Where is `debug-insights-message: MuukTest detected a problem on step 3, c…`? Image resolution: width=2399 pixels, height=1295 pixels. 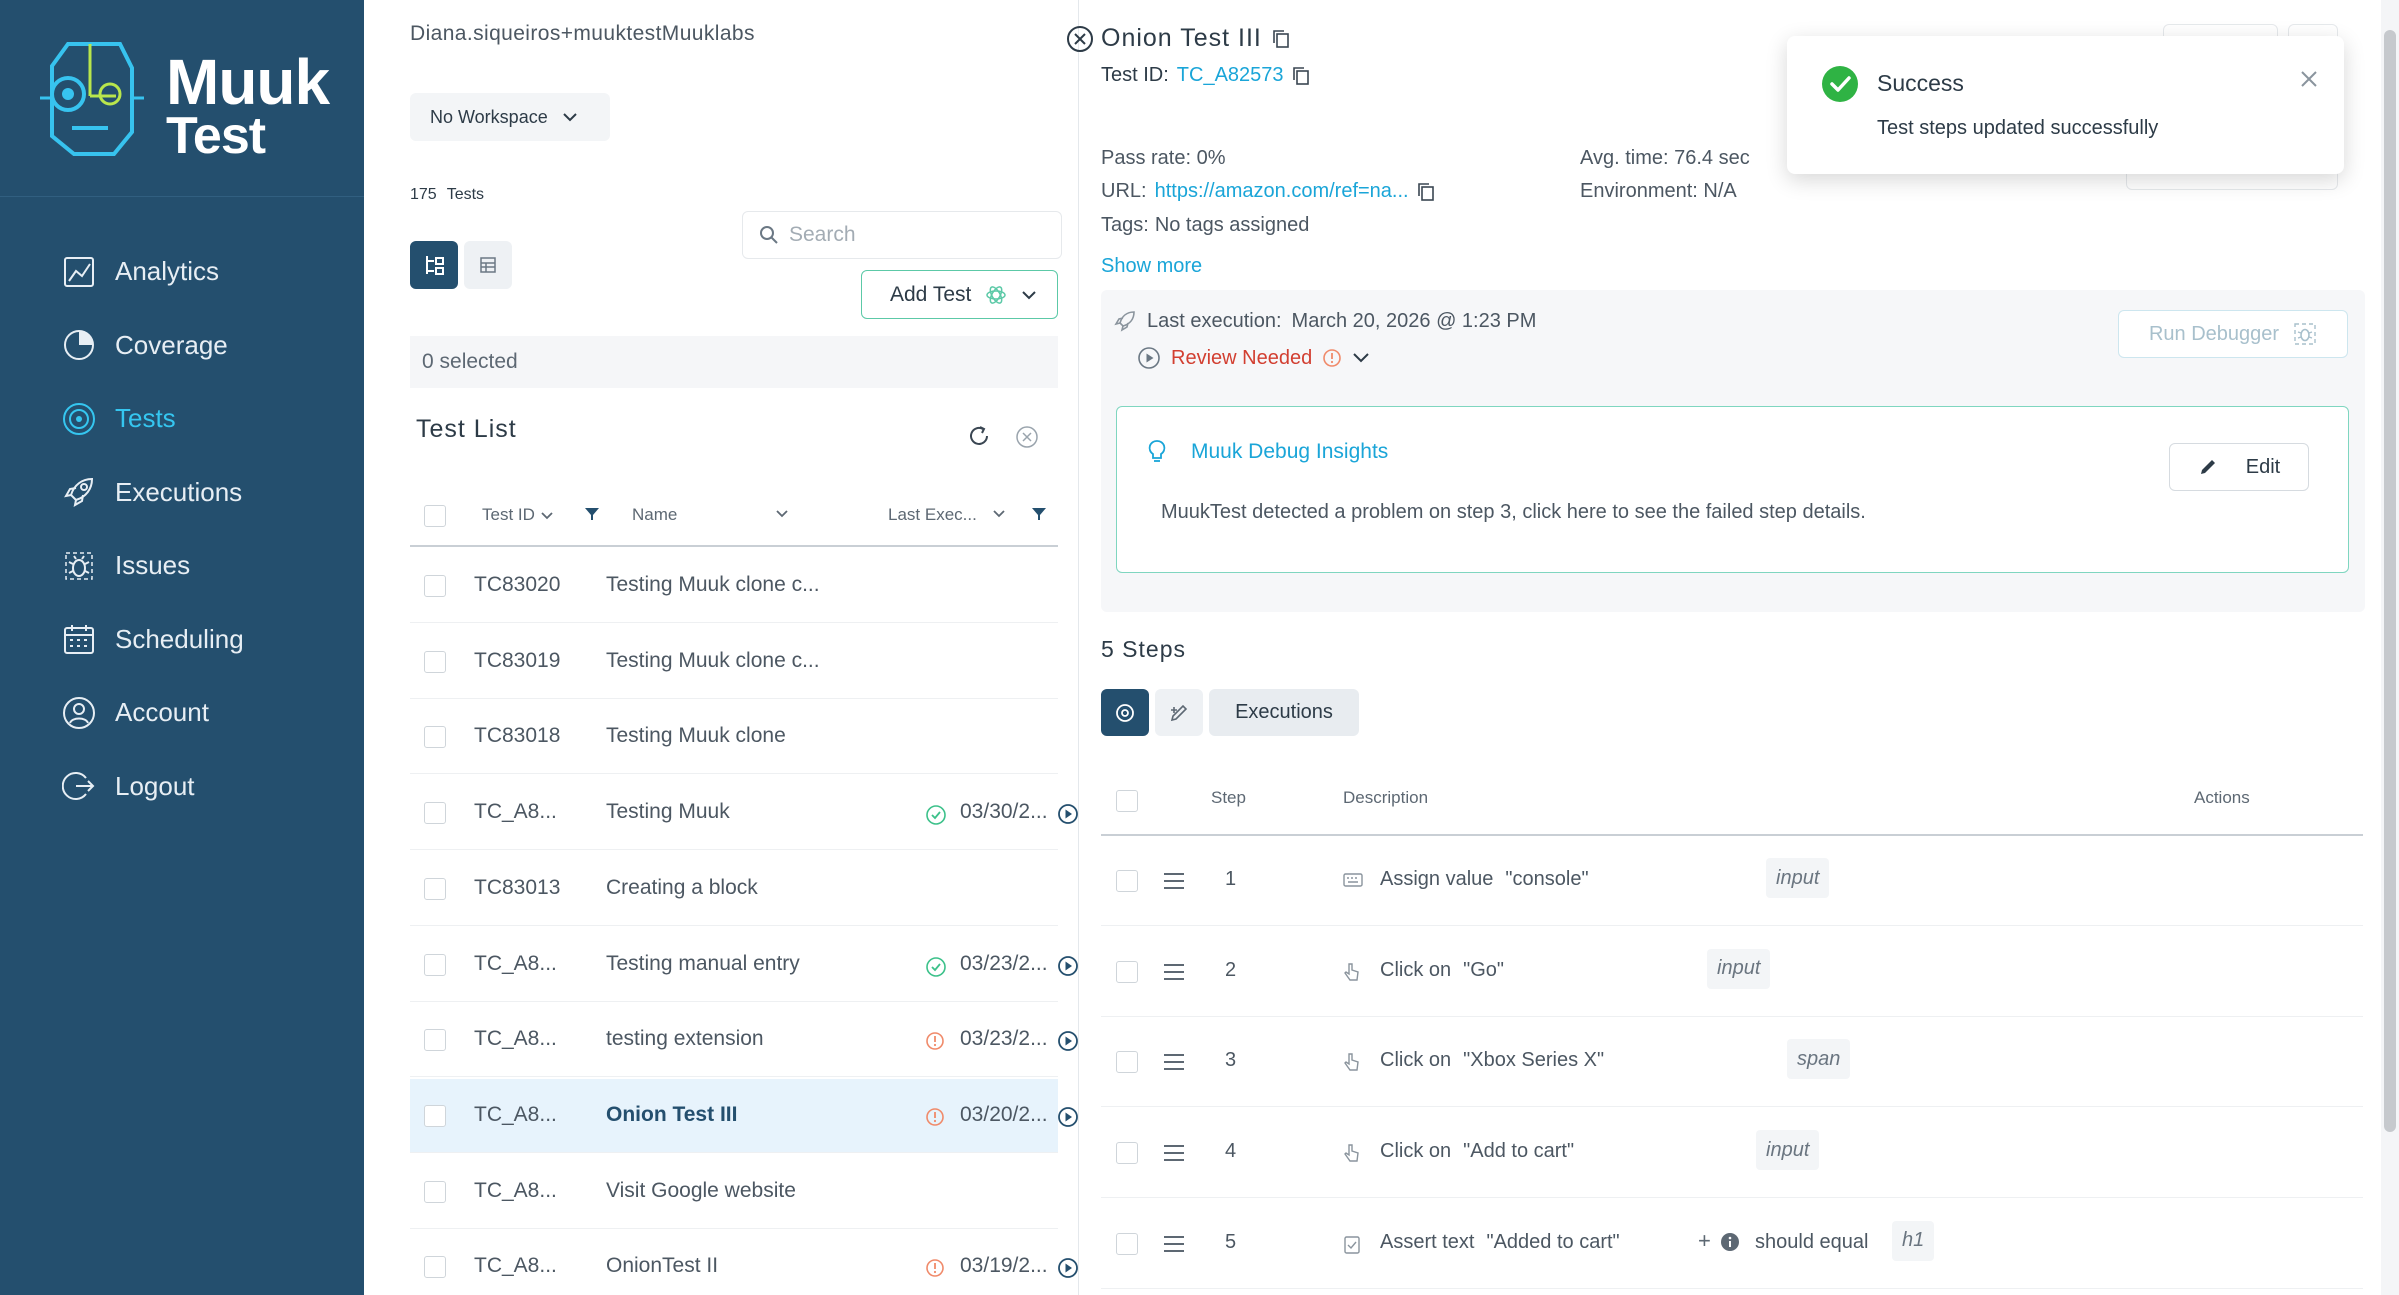 debug-insights-message: MuukTest detected a problem on step 3, c… is located at coordinates (1513, 512).